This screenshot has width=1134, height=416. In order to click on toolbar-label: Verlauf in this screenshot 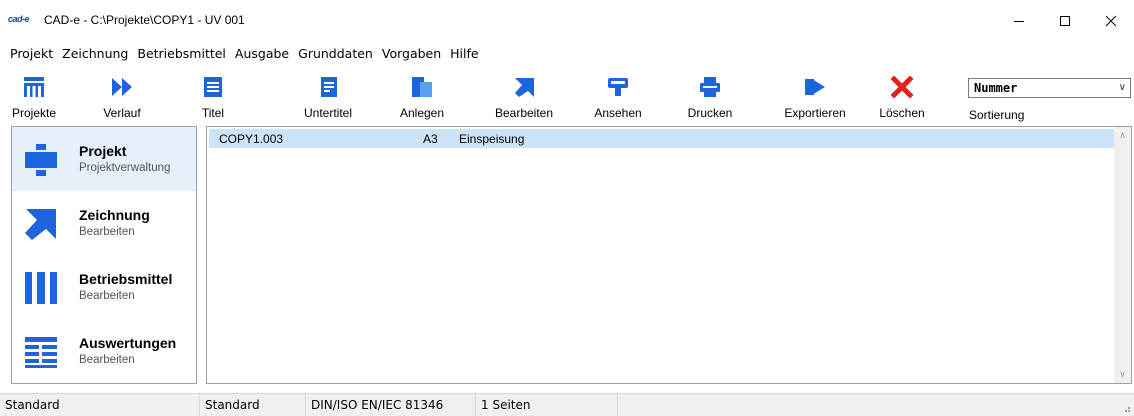, I will do `click(122, 113)`.